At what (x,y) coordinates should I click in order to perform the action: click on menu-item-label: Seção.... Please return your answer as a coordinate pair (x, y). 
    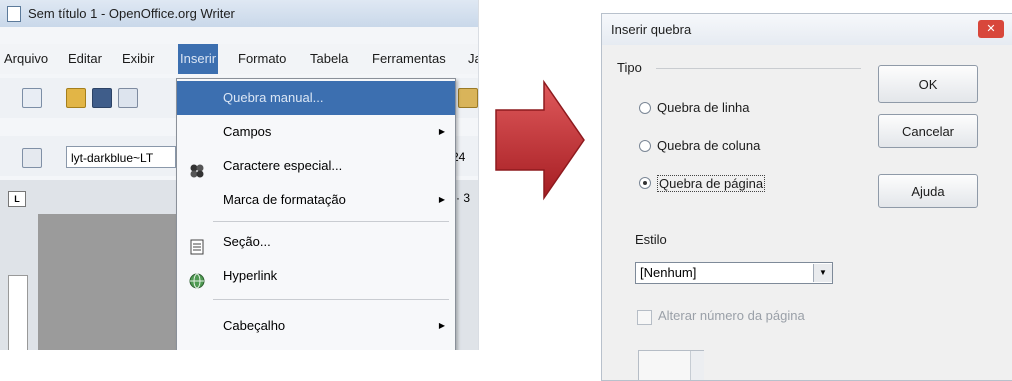
    Looking at the image, I should click on (247, 241).